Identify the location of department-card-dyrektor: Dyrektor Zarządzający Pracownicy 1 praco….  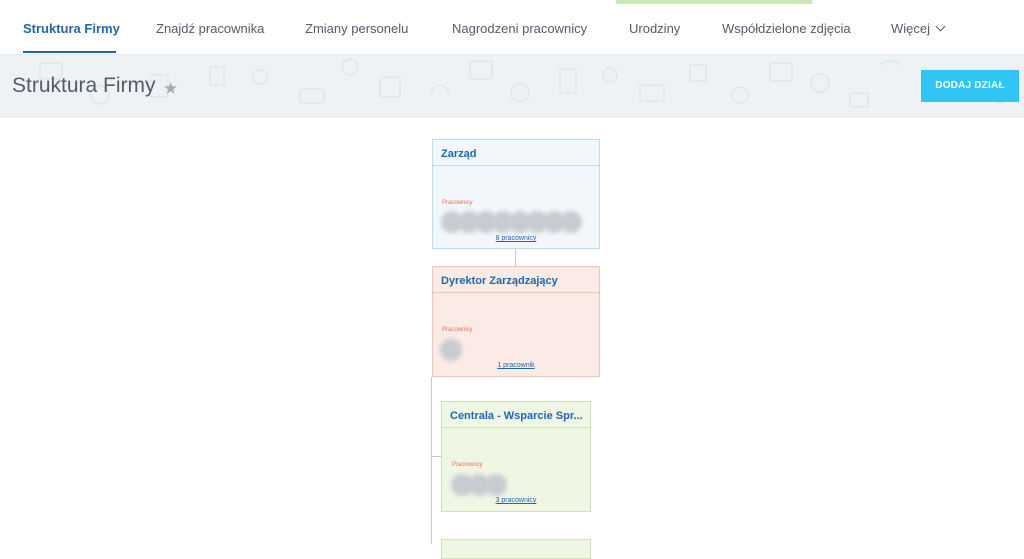
(516, 321).